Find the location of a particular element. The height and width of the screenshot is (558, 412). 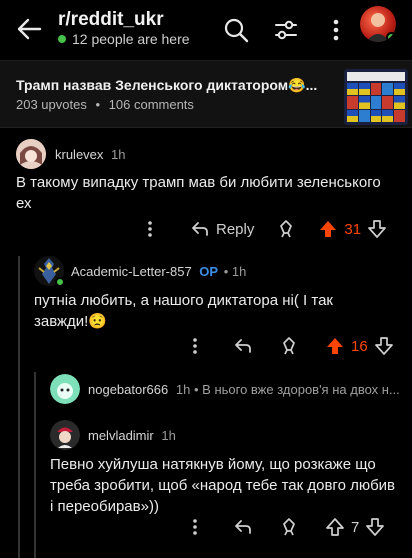

comment-actions: 16 is located at coordinates (292, 346).